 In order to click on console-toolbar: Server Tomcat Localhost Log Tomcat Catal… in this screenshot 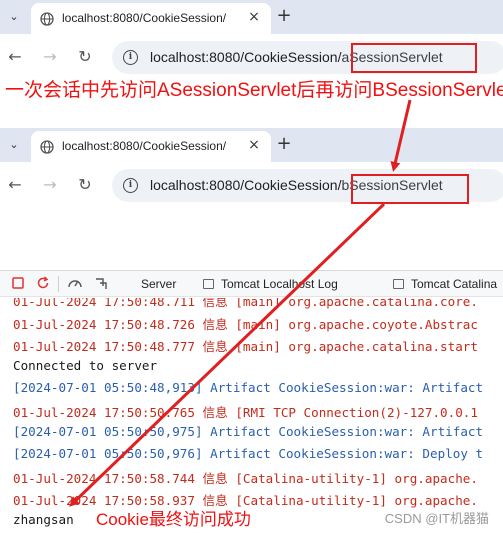, I will do `click(251, 284)`.